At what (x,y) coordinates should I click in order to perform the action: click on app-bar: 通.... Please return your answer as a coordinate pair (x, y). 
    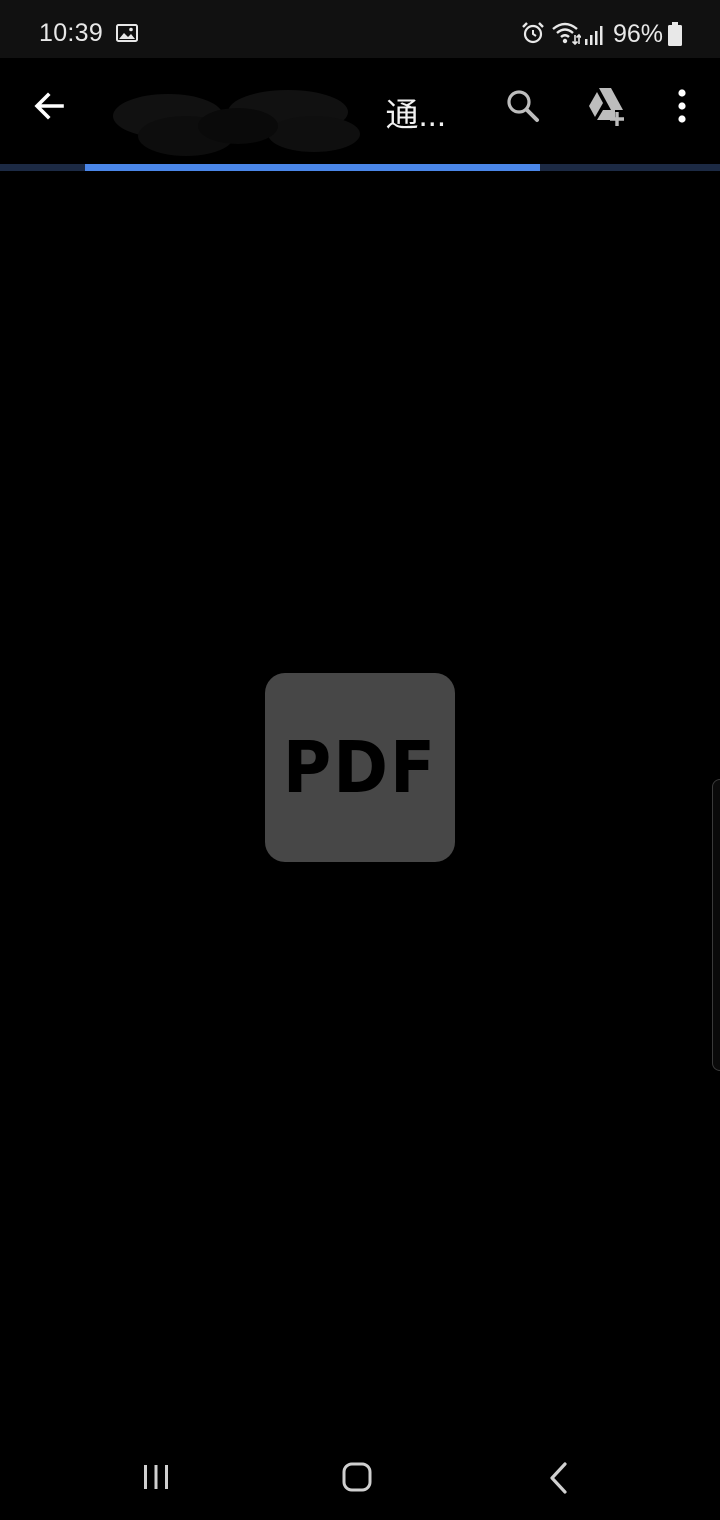
    Looking at the image, I should click on (360, 111).